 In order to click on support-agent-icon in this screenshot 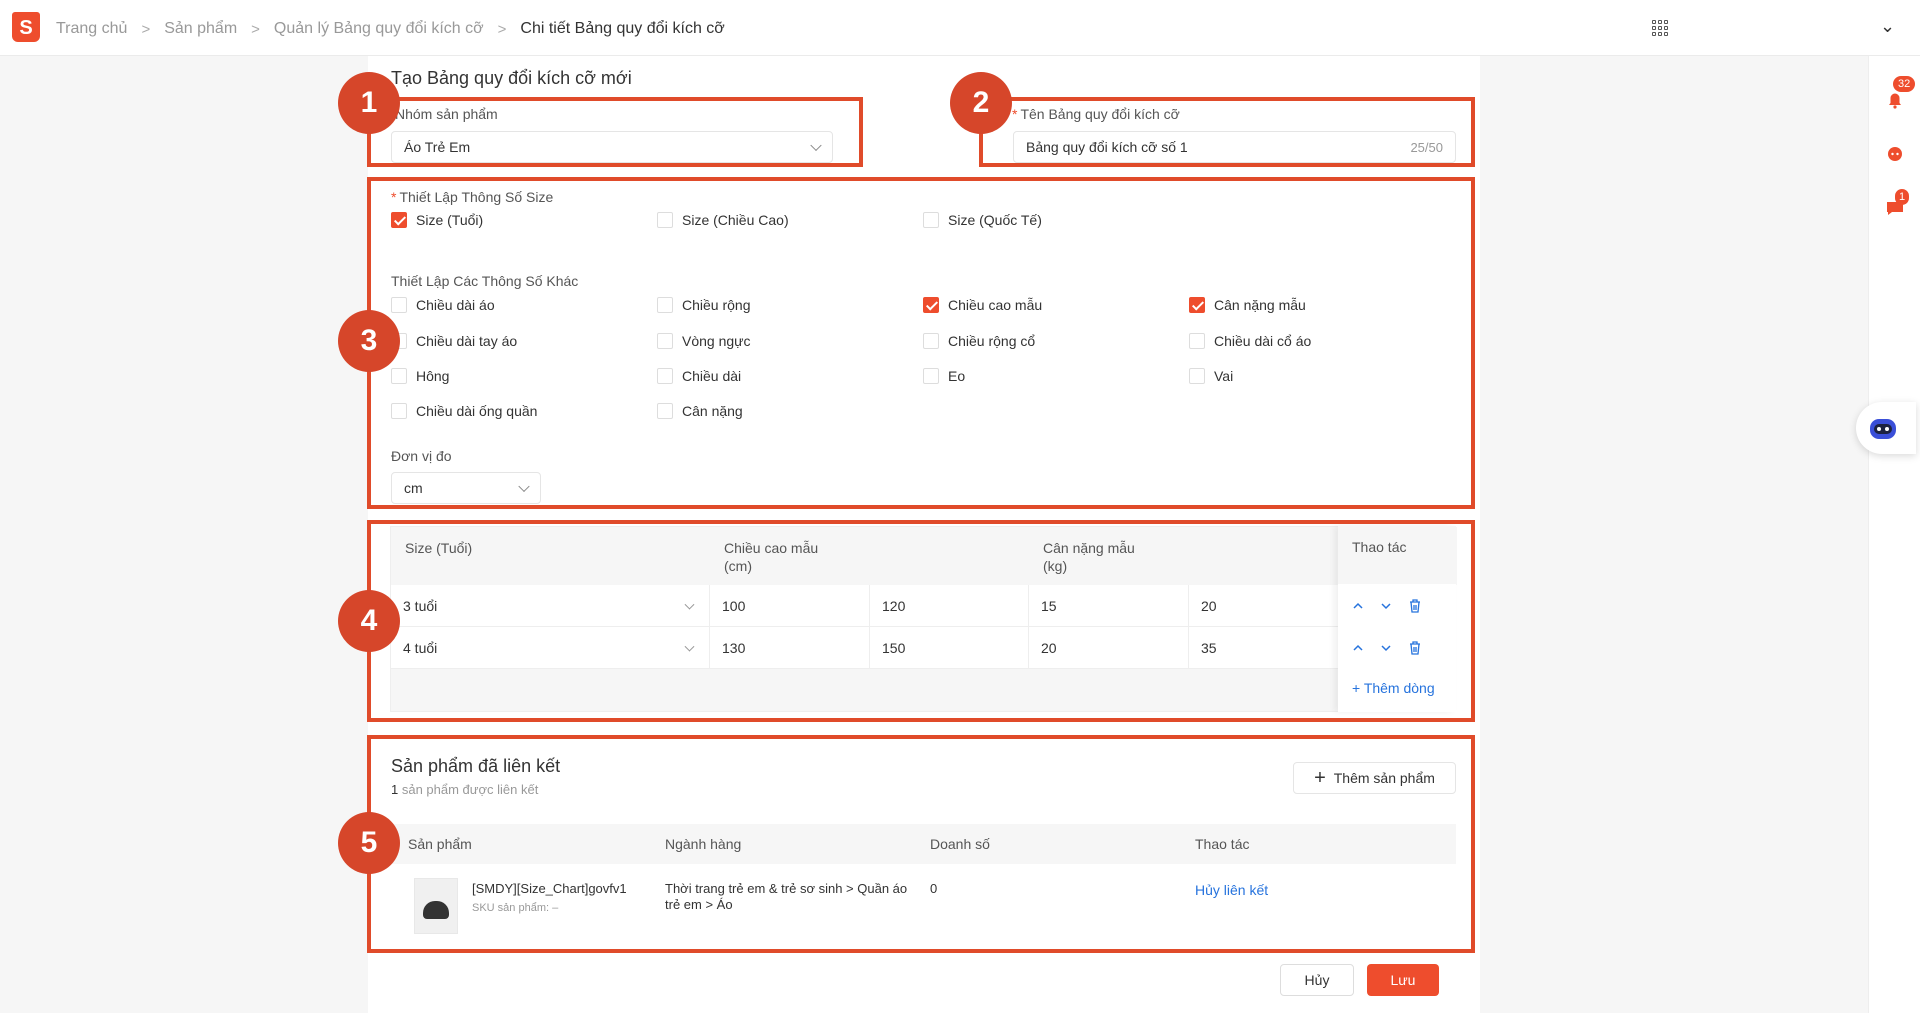, I will do `click(1895, 154)`.